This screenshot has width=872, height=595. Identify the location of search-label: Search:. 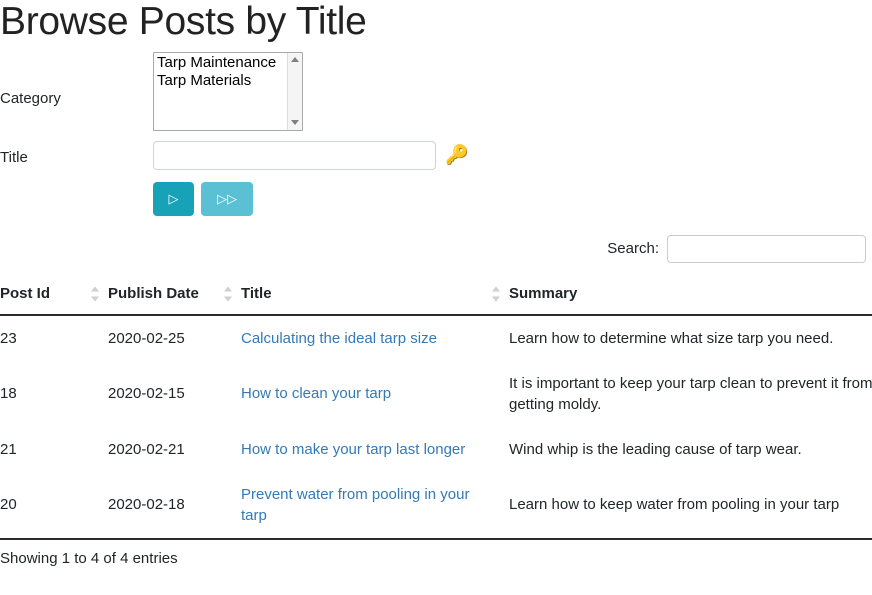
(633, 249).